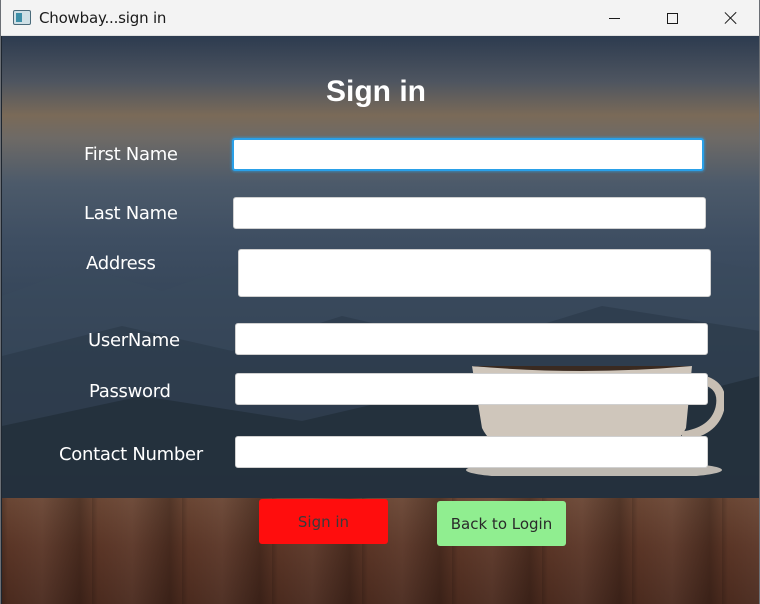  What do you see at coordinates (121, 263) in the screenshot?
I see `address-label: Address` at bounding box center [121, 263].